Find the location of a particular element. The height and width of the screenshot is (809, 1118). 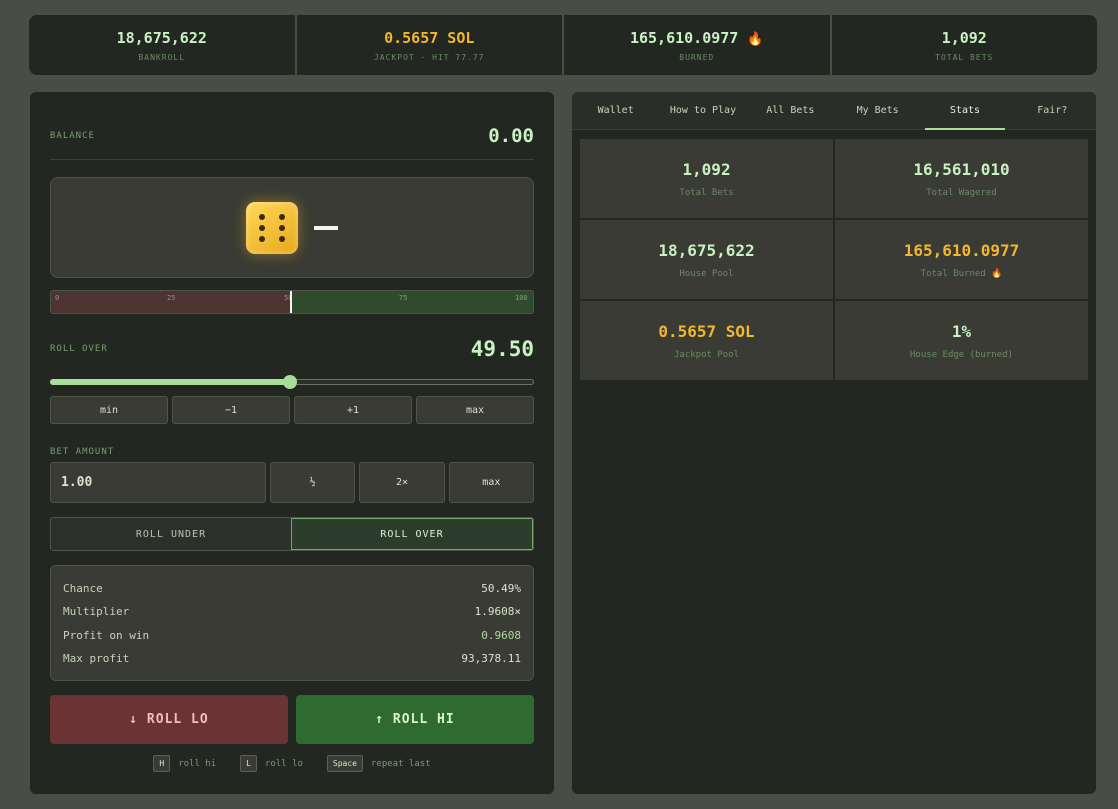

bet-amount-label: BET AMOUNT is located at coordinates (82, 452).